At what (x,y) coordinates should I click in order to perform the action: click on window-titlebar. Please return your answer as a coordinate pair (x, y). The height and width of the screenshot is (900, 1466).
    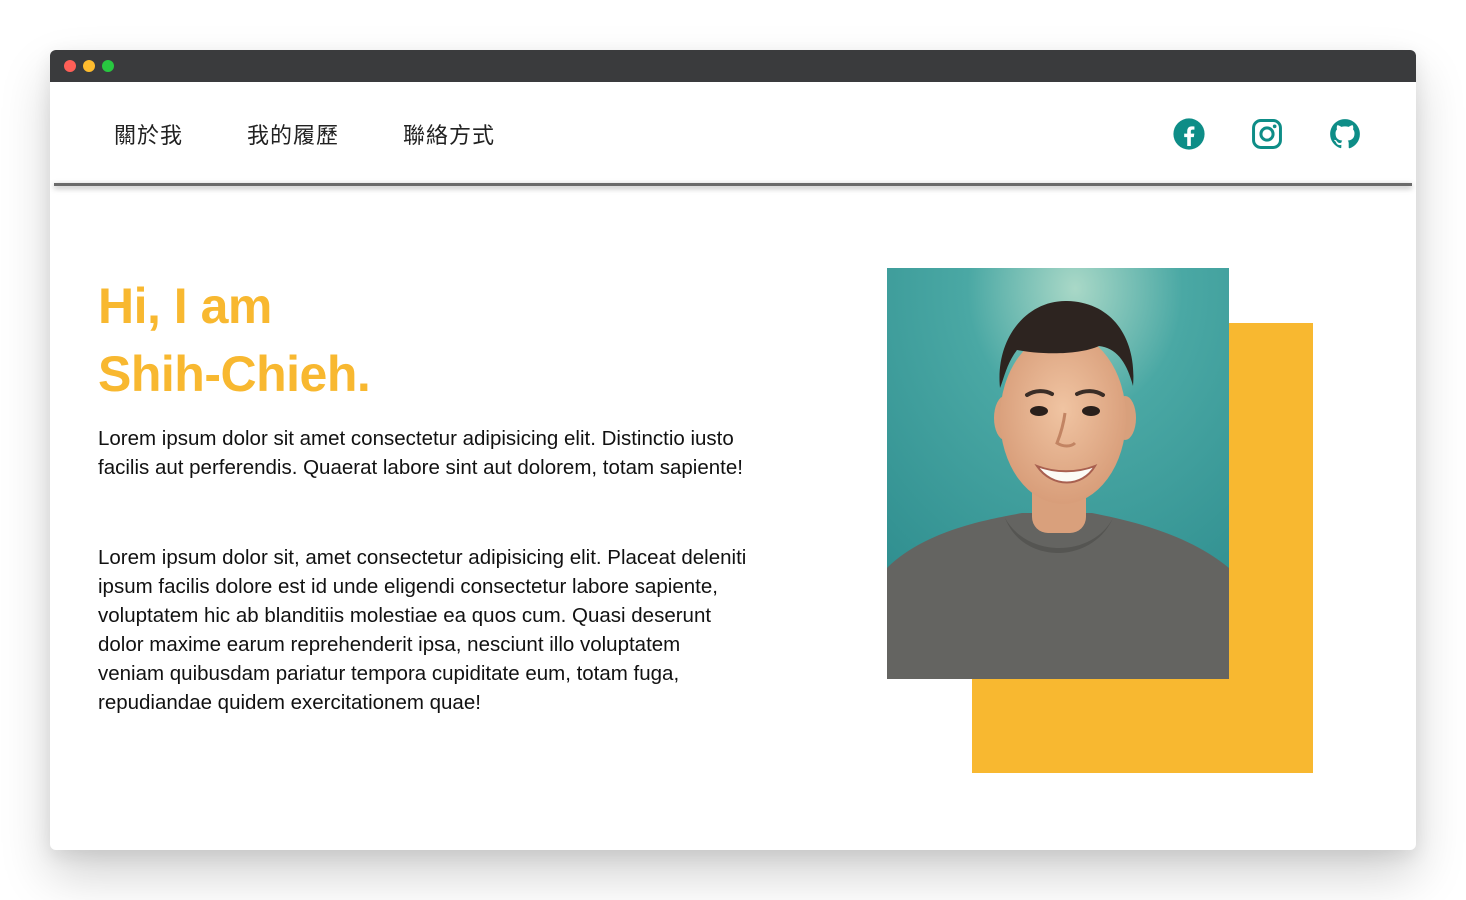
    Looking at the image, I should click on (733, 66).